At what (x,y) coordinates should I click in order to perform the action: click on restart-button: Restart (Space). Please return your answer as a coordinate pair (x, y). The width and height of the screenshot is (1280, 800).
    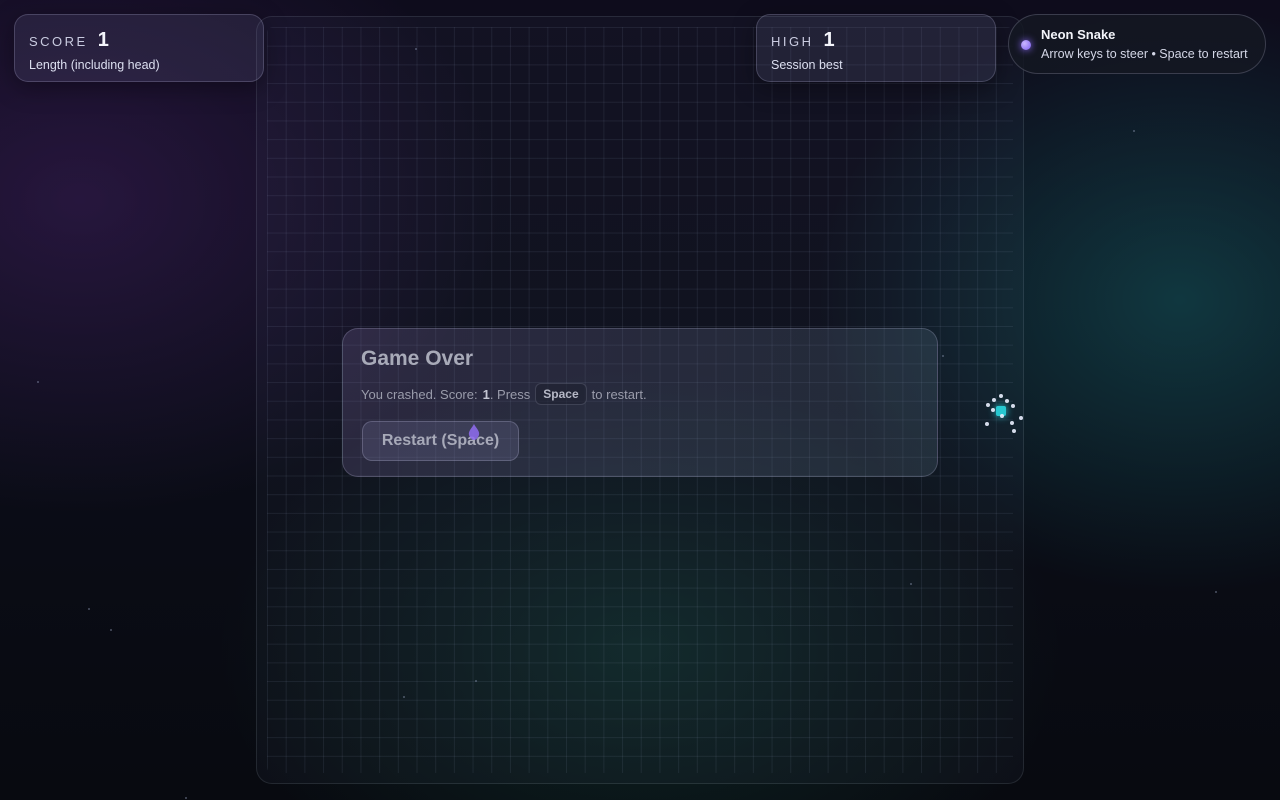
    Looking at the image, I should click on (440, 441).